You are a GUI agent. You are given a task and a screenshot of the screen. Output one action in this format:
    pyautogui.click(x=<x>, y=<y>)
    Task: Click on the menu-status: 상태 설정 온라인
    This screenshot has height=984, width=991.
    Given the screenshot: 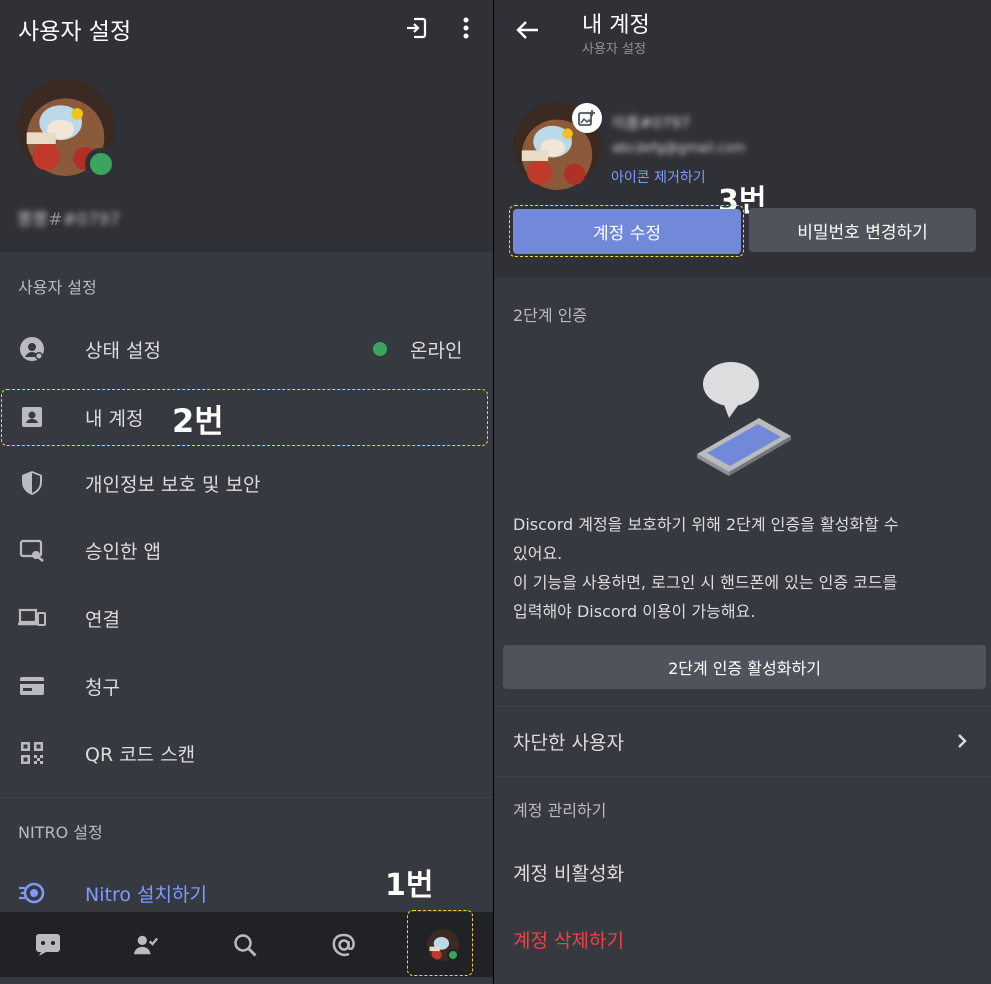 What is the action you would take?
    pyautogui.click(x=246, y=349)
    